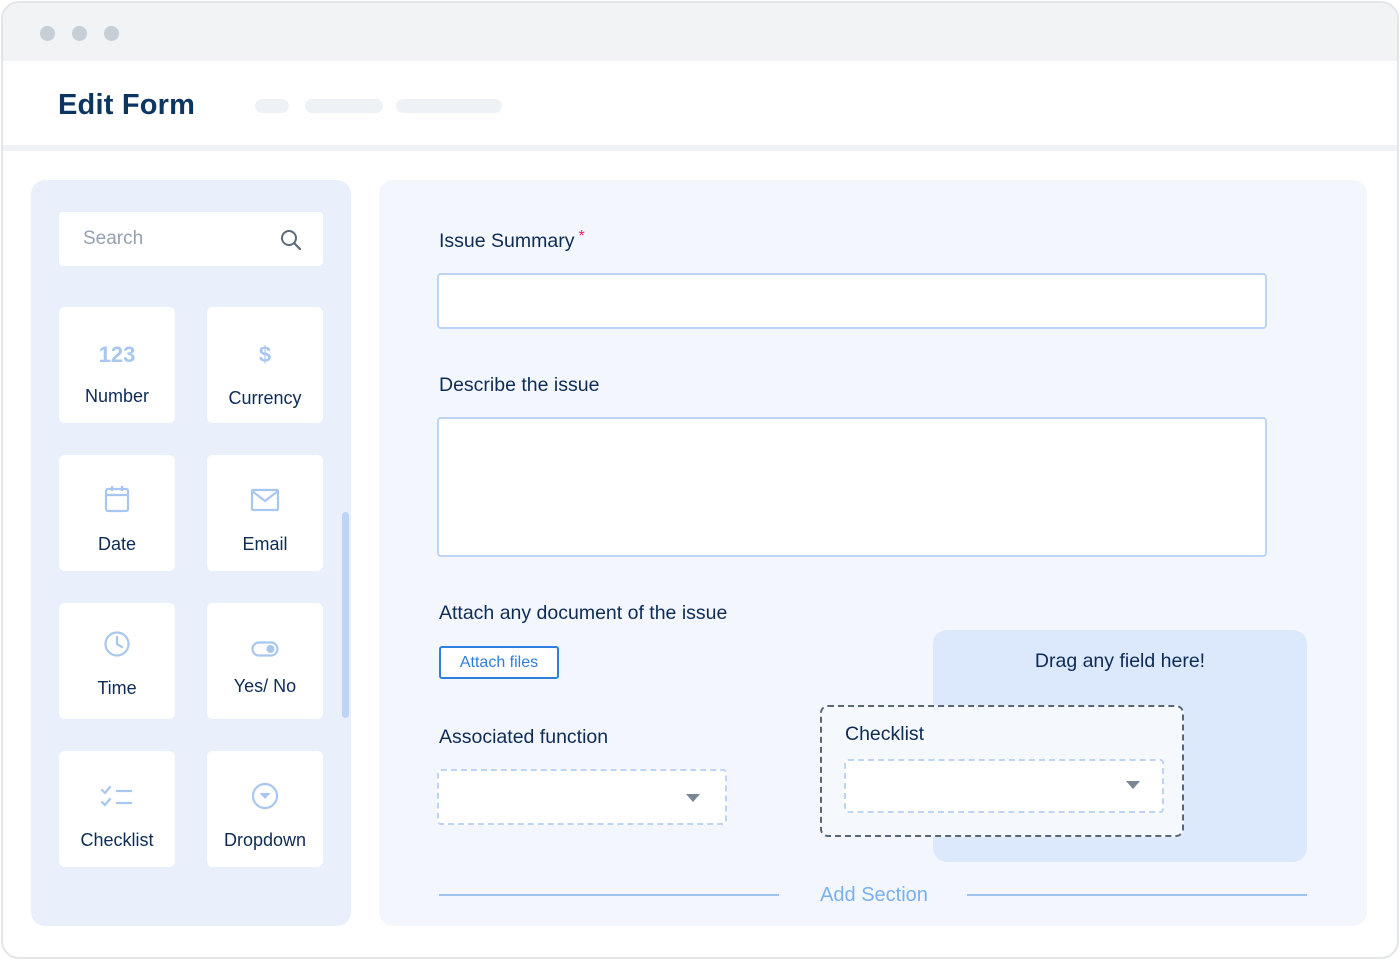  Describe the element at coordinates (265, 840) in the screenshot. I see `field-tile-label: Dropdown` at that location.